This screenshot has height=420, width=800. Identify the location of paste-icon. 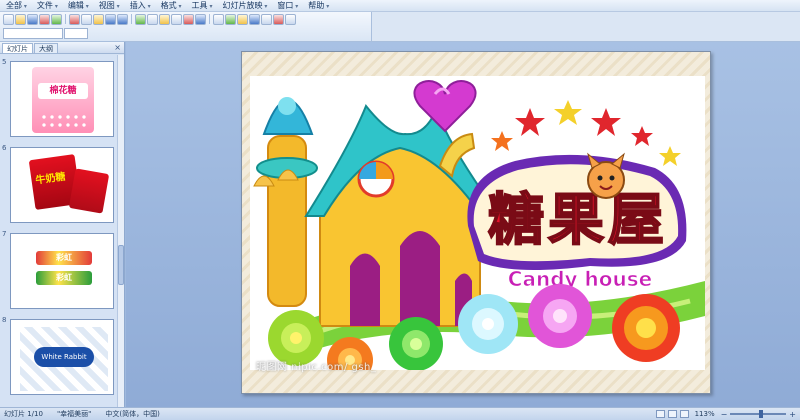
(98, 19).